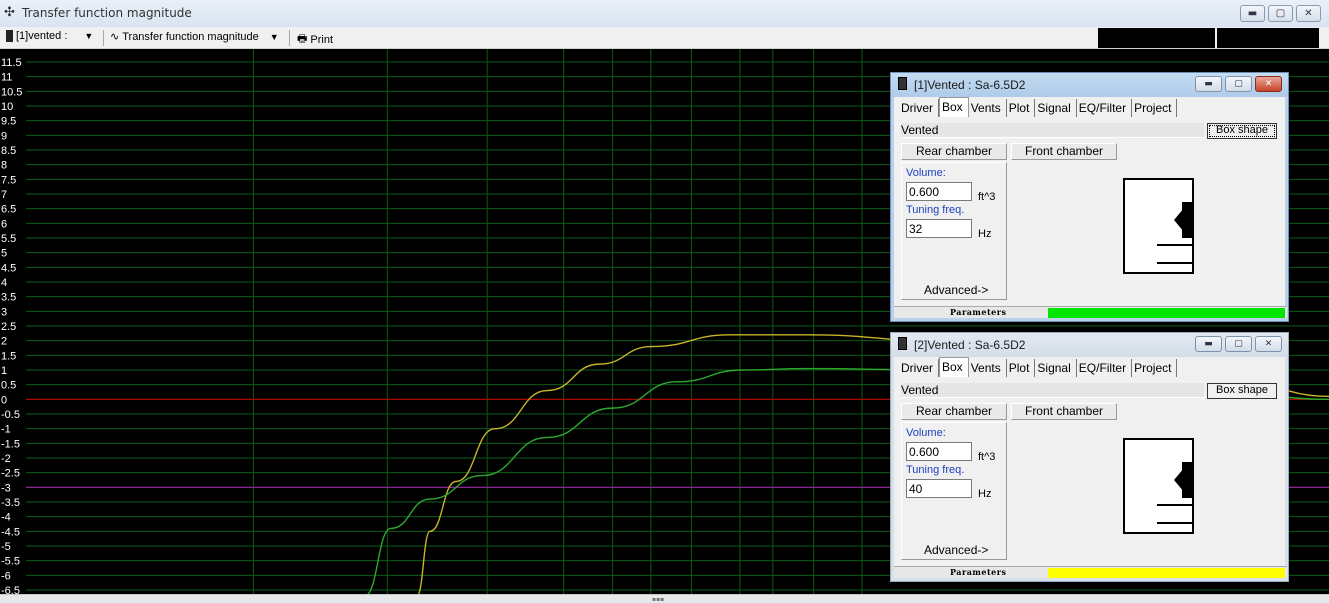 The height and width of the screenshot is (603, 1329). Describe the element at coordinates (115, 37) in the screenshot. I see `waveform-icon: ∿` at that location.